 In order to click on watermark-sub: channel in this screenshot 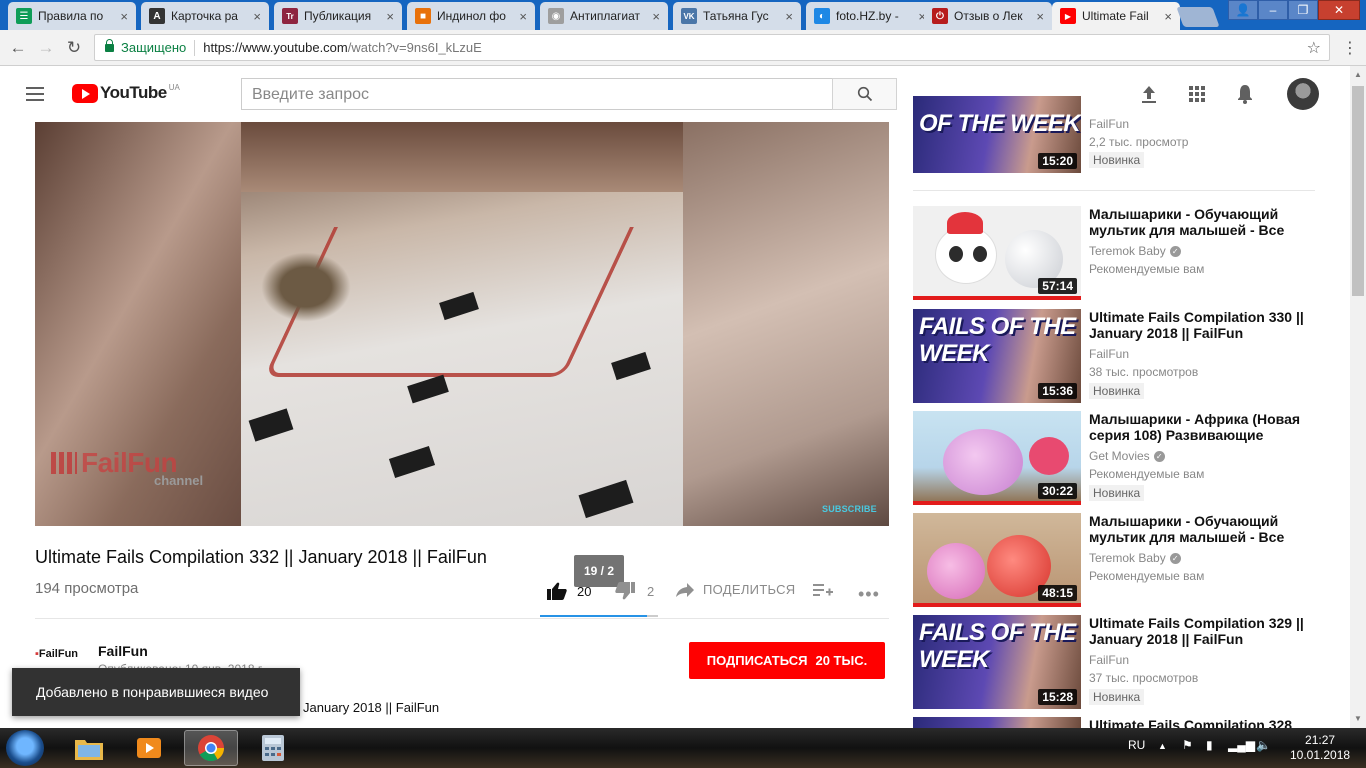, I will do `click(179, 480)`.